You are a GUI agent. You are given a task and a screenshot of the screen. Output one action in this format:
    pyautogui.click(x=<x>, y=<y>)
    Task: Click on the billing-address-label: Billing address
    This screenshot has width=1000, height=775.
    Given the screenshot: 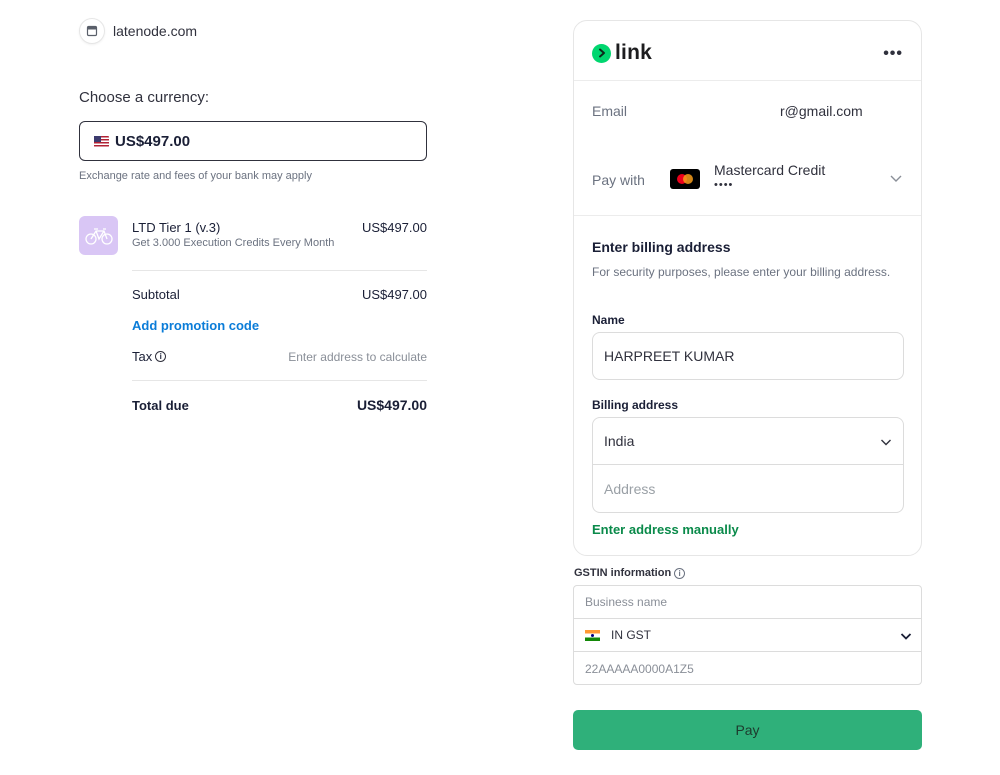 What is the action you would take?
    pyautogui.click(x=635, y=405)
    